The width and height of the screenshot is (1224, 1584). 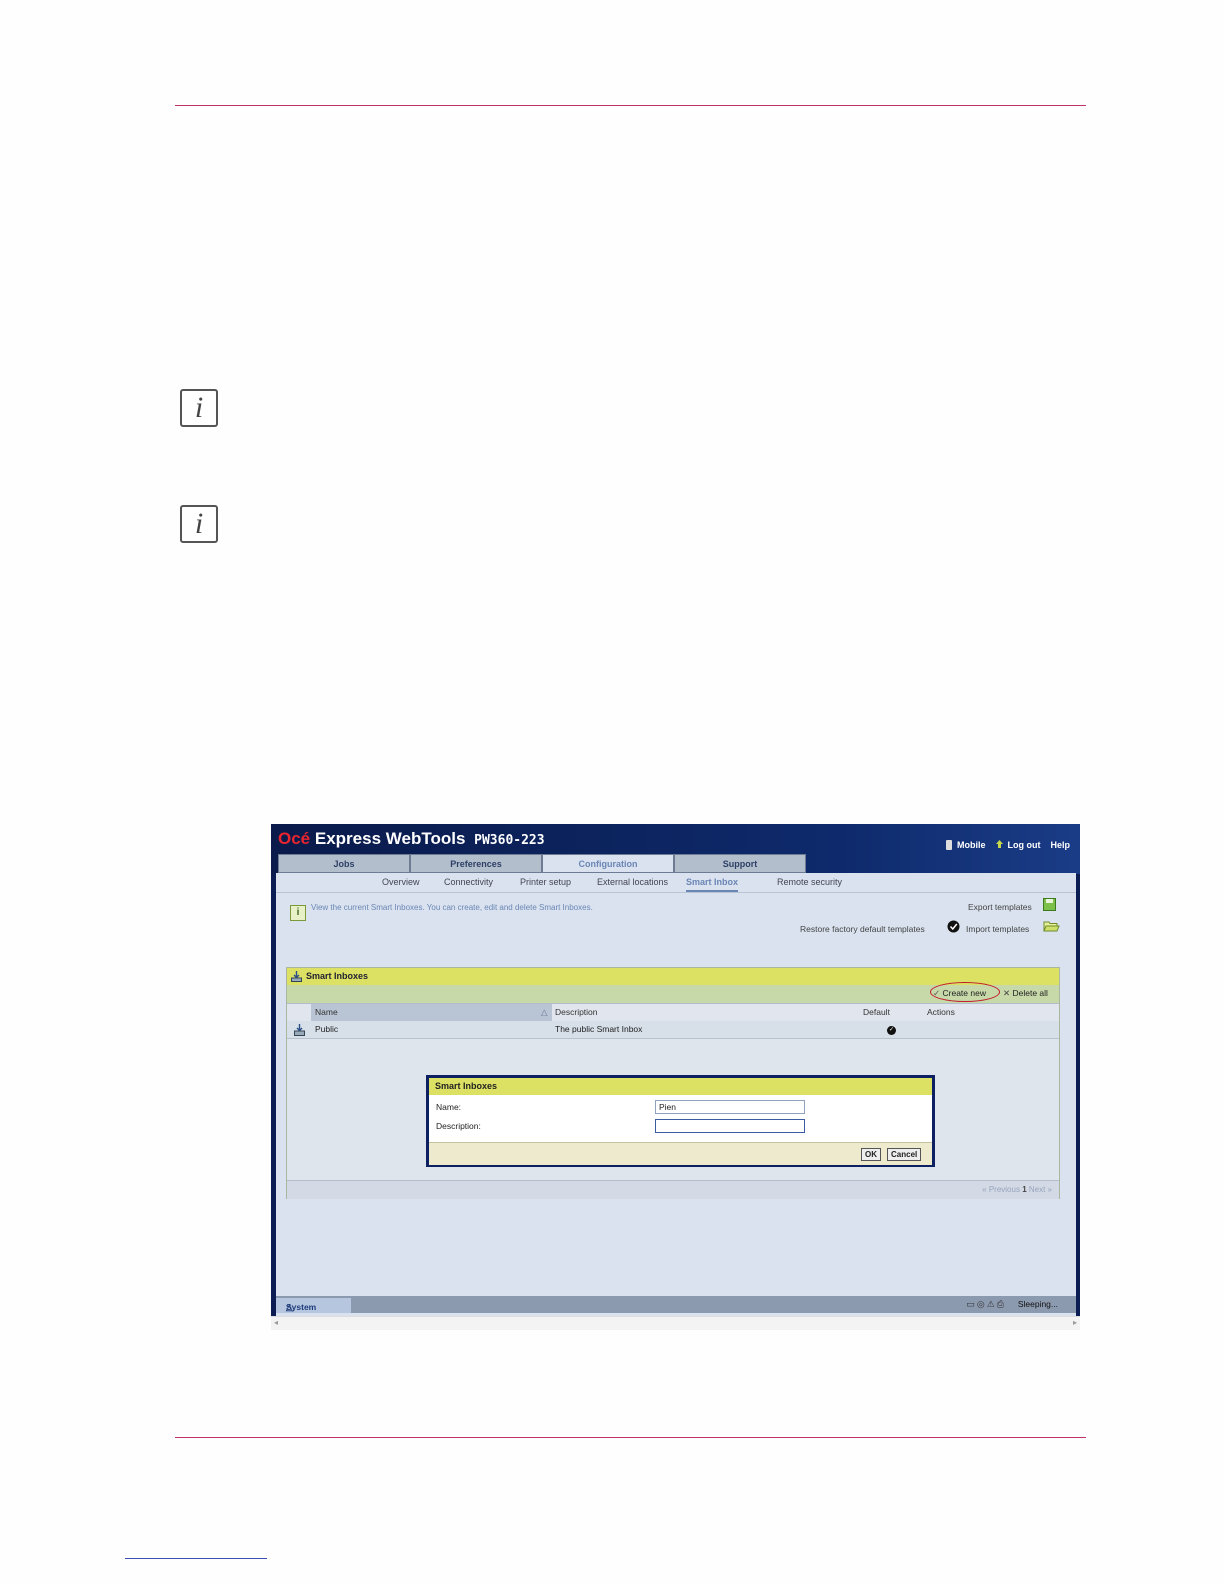 What do you see at coordinates (937, 993) in the screenshot?
I see `pencil-icon: ✓` at bounding box center [937, 993].